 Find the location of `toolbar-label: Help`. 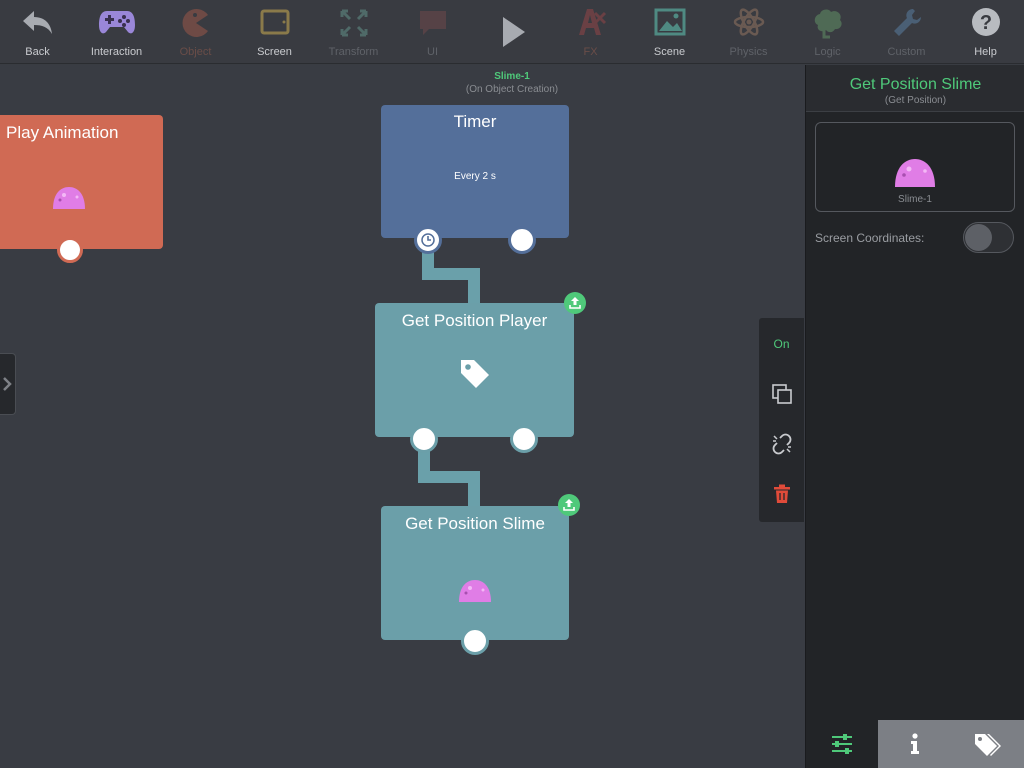

toolbar-label: Help is located at coordinates (985, 52).